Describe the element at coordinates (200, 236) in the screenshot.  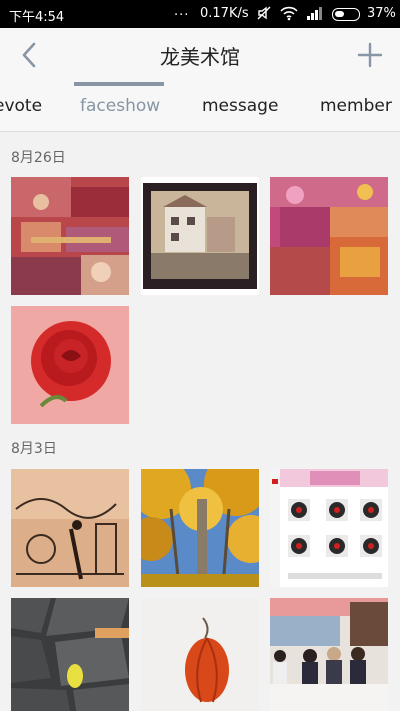
I see `framed-house-painting-photo` at that location.